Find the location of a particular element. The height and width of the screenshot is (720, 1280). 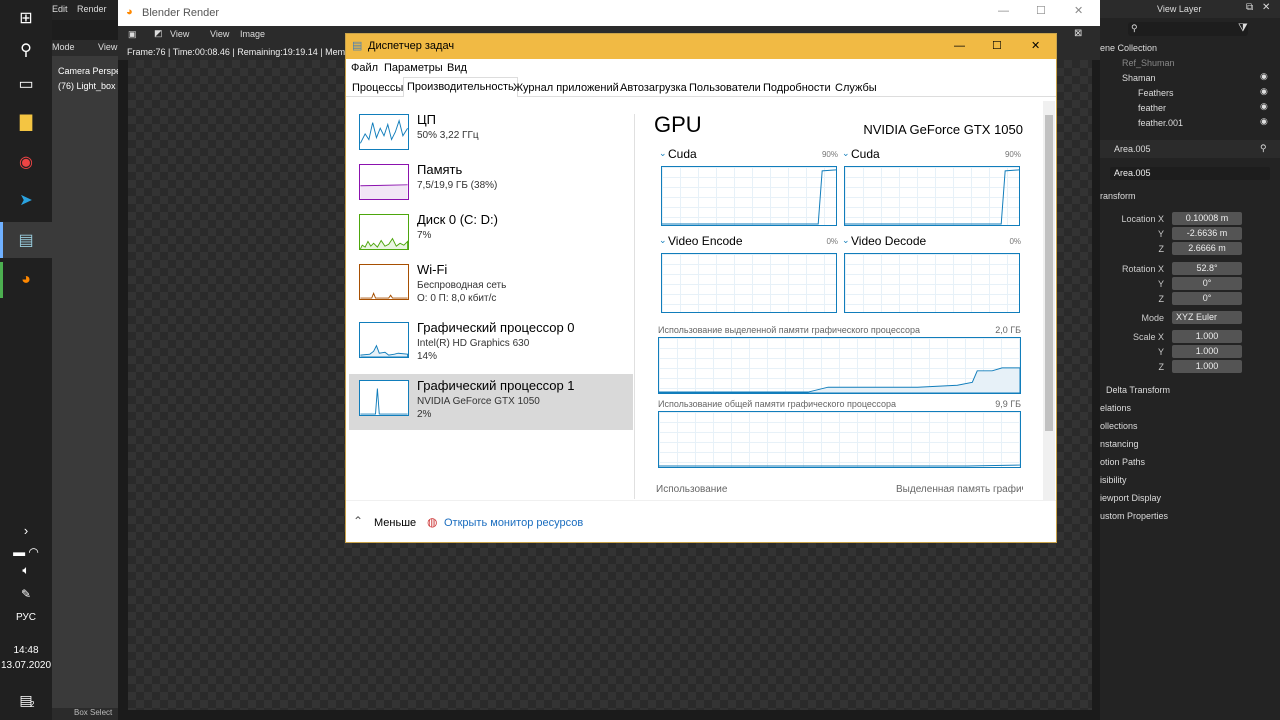

filter-icon: ⧩ is located at coordinates (1243, 28).